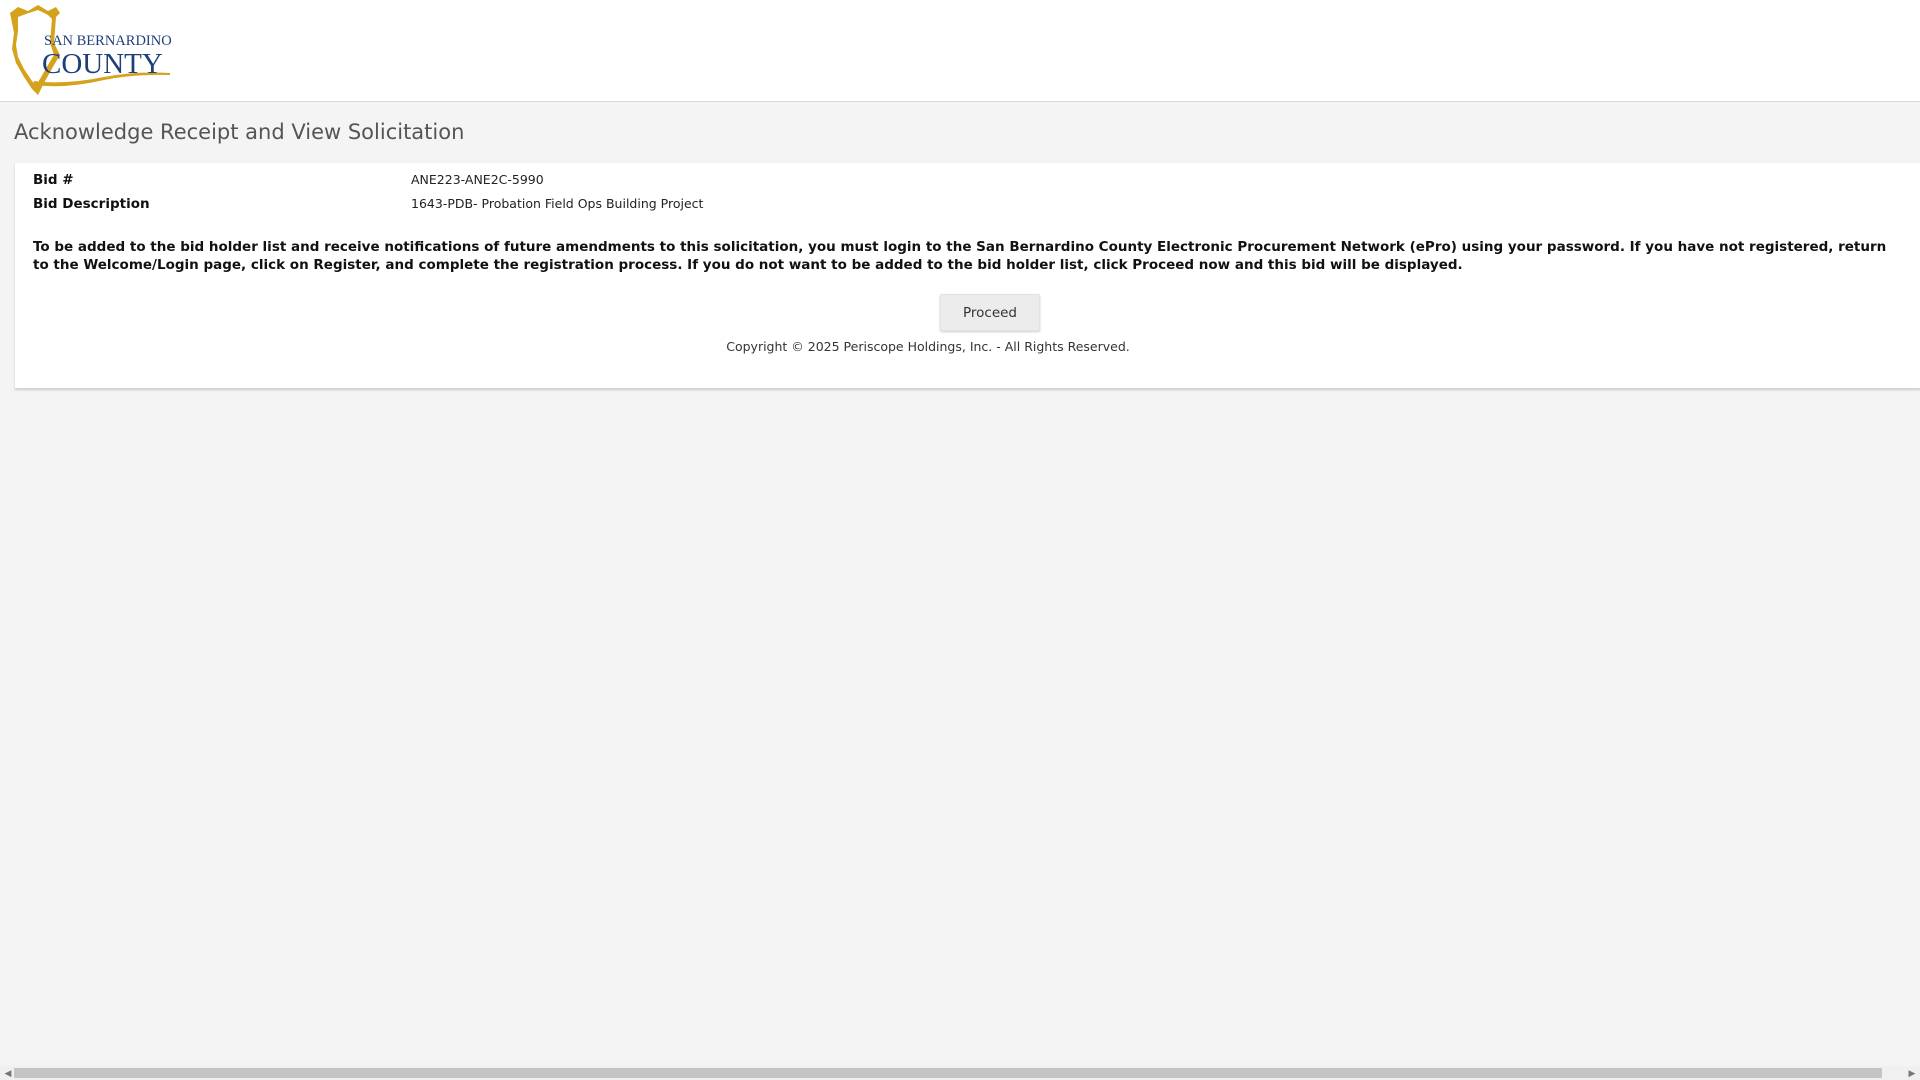  Describe the element at coordinates (1912, 1074) in the screenshot. I see `scroll-right-icon: ▶` at that location.